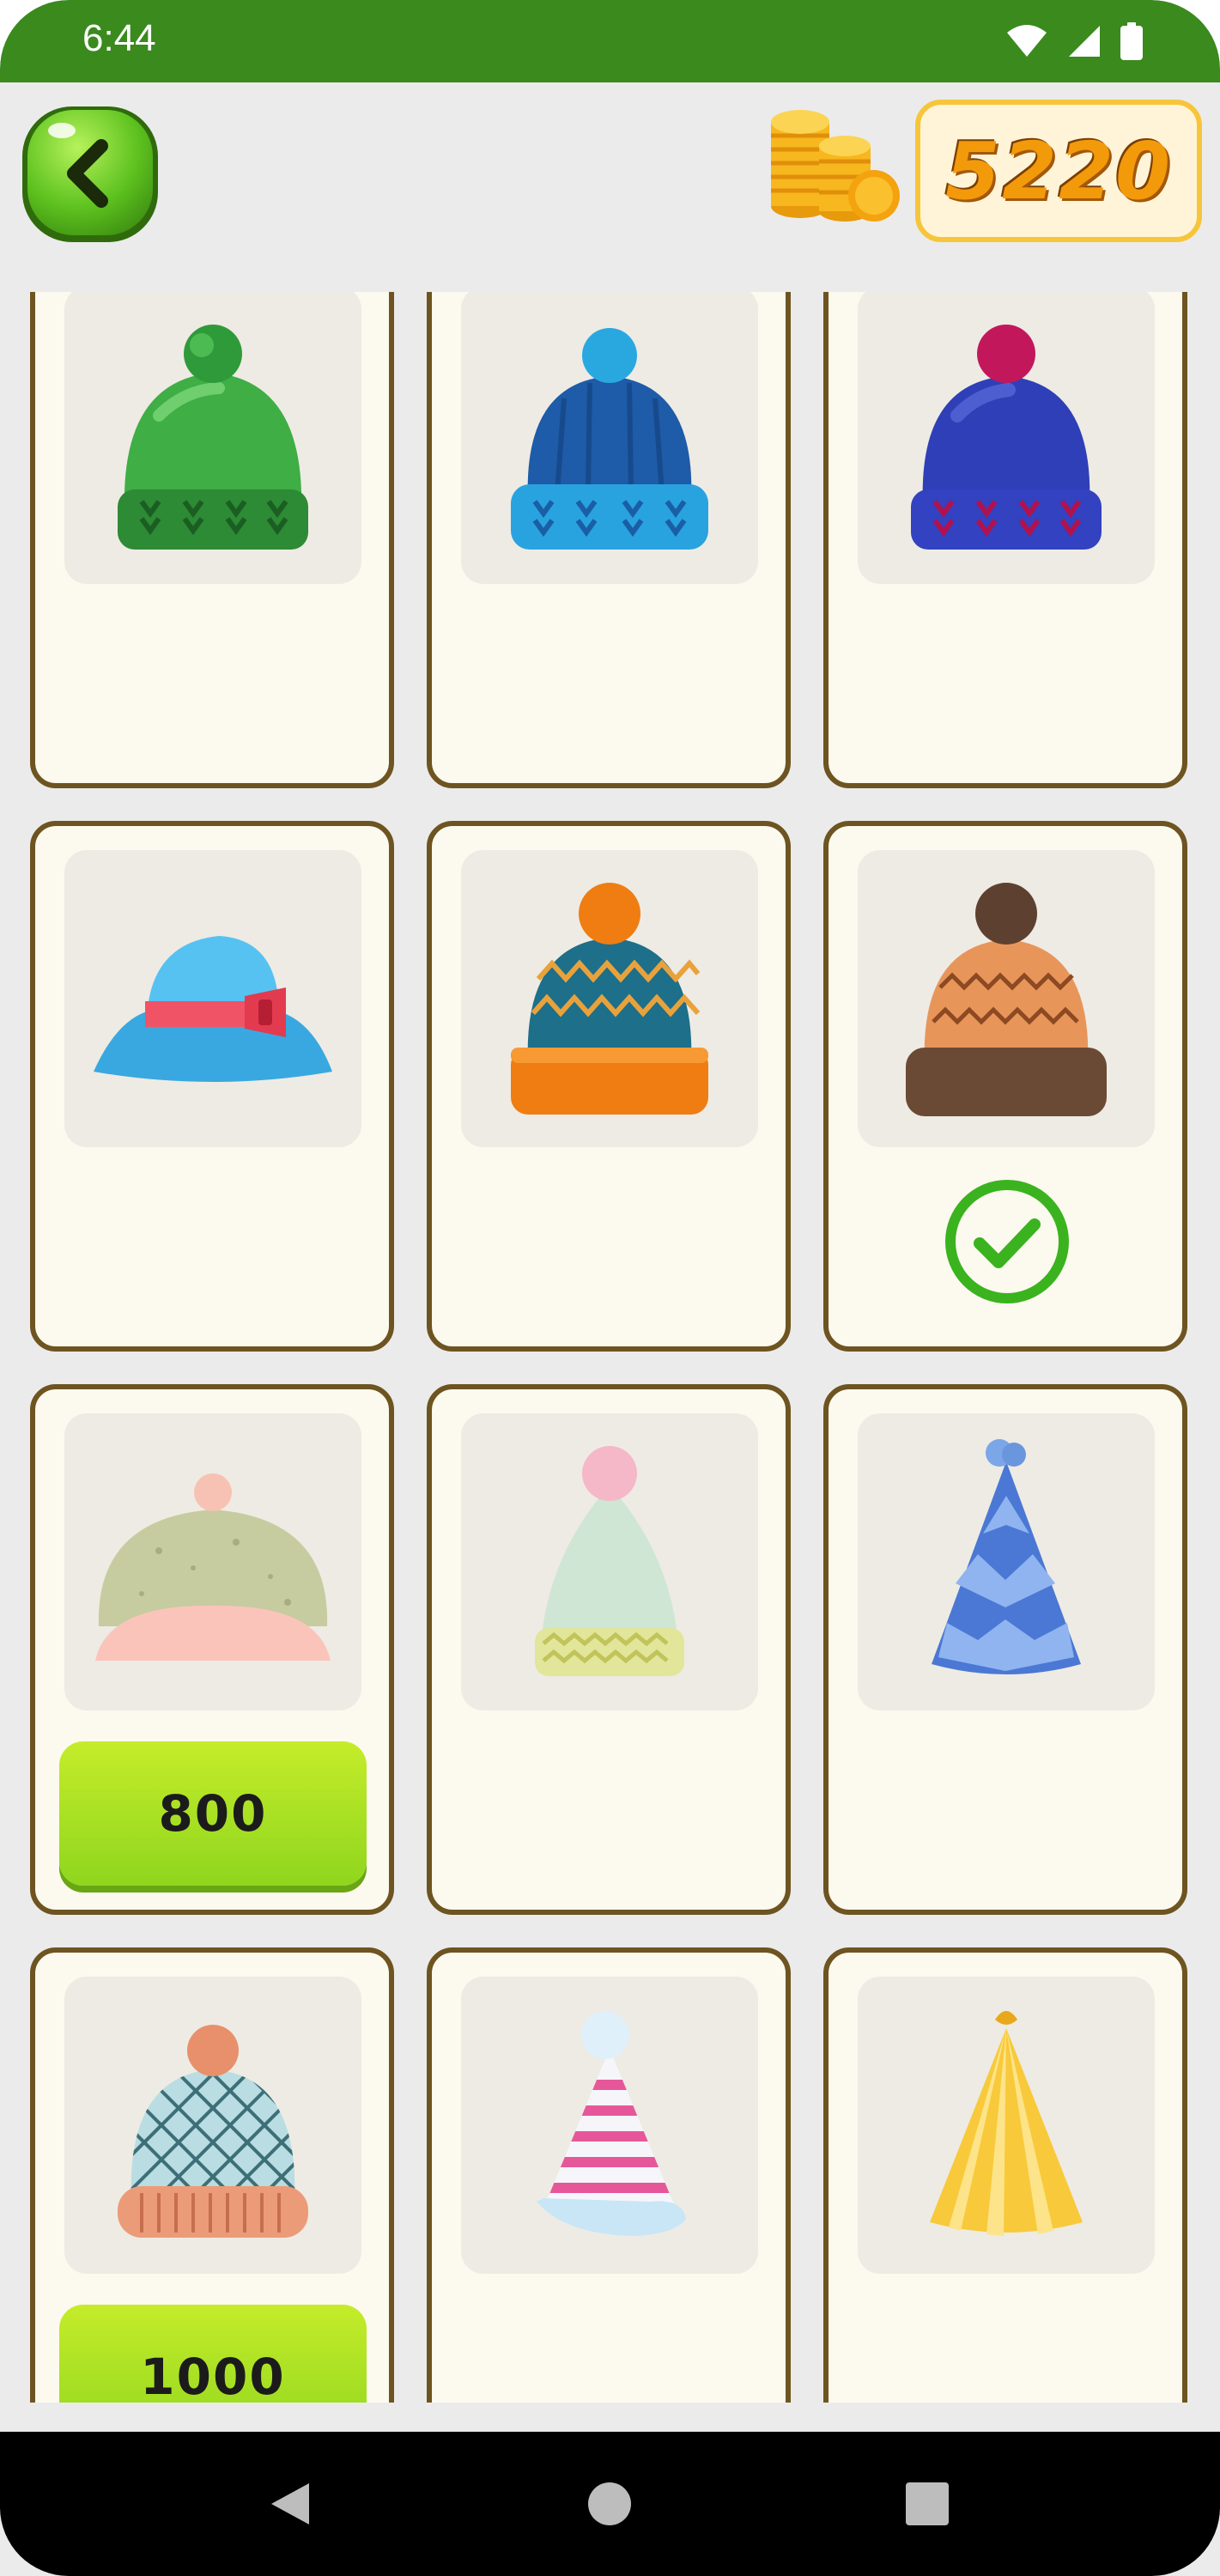 The image size is (1220, 2576). What do you see at coordinates (609, 438) in the screenshot?
I see `blue-beanie-icon` at bounding box center [609, 438].